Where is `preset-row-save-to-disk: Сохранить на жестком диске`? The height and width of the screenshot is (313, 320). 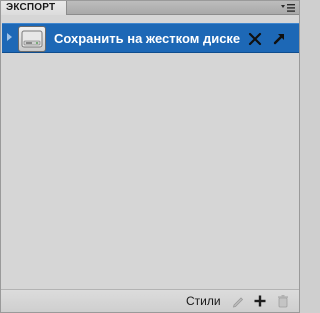 preset-row-save-to-disk: Сохранить на жестком диске is located at coordinates (150, 38).